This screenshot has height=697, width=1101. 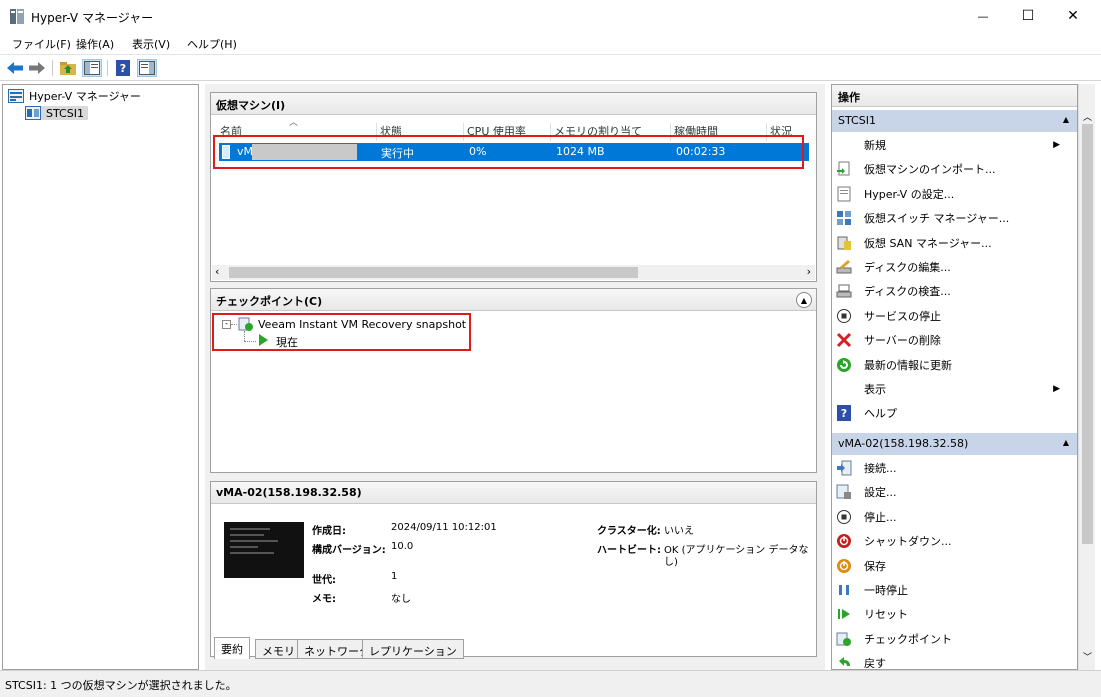 What do you see at coordinates (951, 340) in the screenshot?
I see `action-server_items-8: サーバーの削除` at bounding box center [951, 340].